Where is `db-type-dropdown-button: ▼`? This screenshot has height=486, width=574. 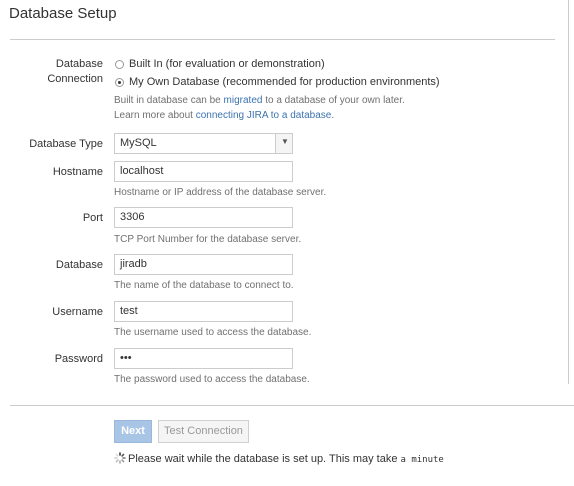 db-type-dropdown-button: ▼ is located at coordinates (283, 143).